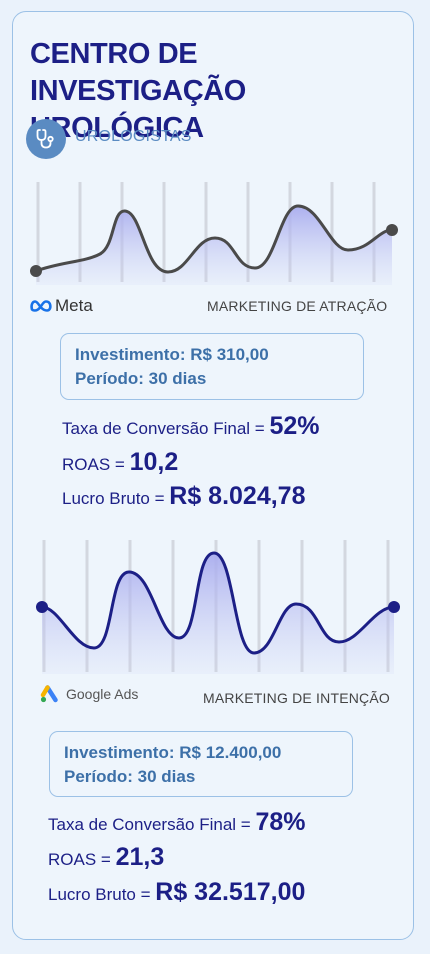 This screenshot has height=954, width=430. What do you see at coordinates (173, 752) in the screenshot?
I see `investment-text: Investimento: R$ 12.400,00` at bounding box center [173, 752].